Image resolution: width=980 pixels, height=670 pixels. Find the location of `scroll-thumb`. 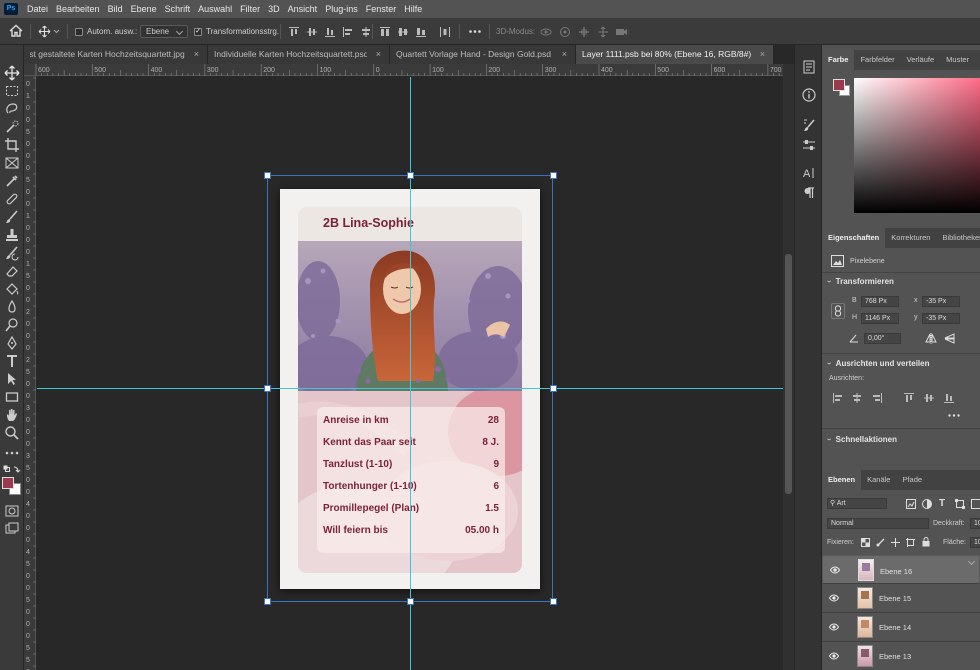

scroll-thumb is located at coordinates (788, 374).